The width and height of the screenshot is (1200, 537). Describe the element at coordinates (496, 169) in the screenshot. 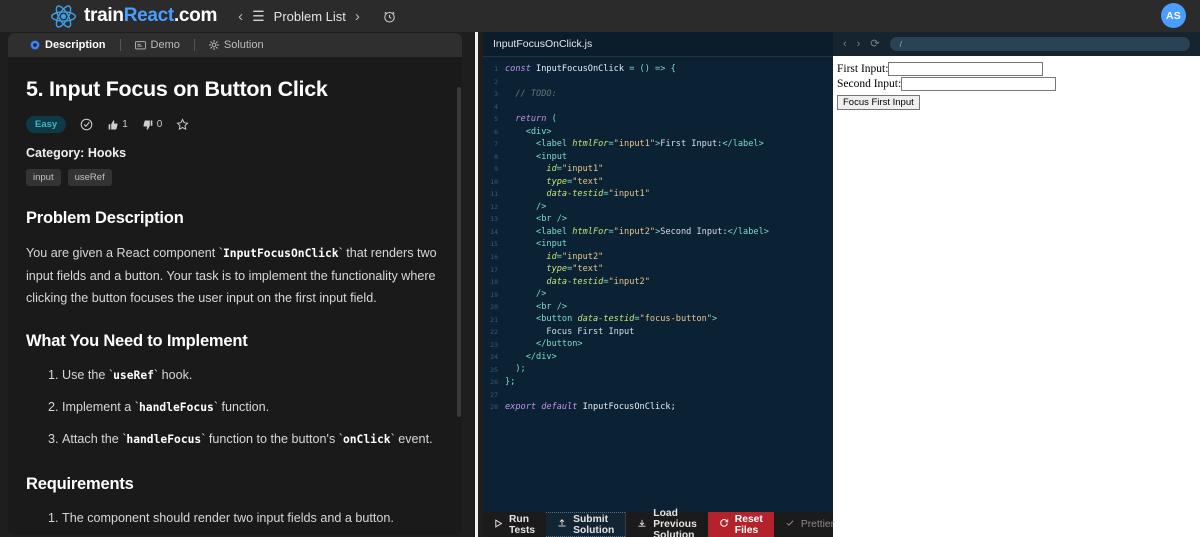

I see `line-number: 9` at that location.